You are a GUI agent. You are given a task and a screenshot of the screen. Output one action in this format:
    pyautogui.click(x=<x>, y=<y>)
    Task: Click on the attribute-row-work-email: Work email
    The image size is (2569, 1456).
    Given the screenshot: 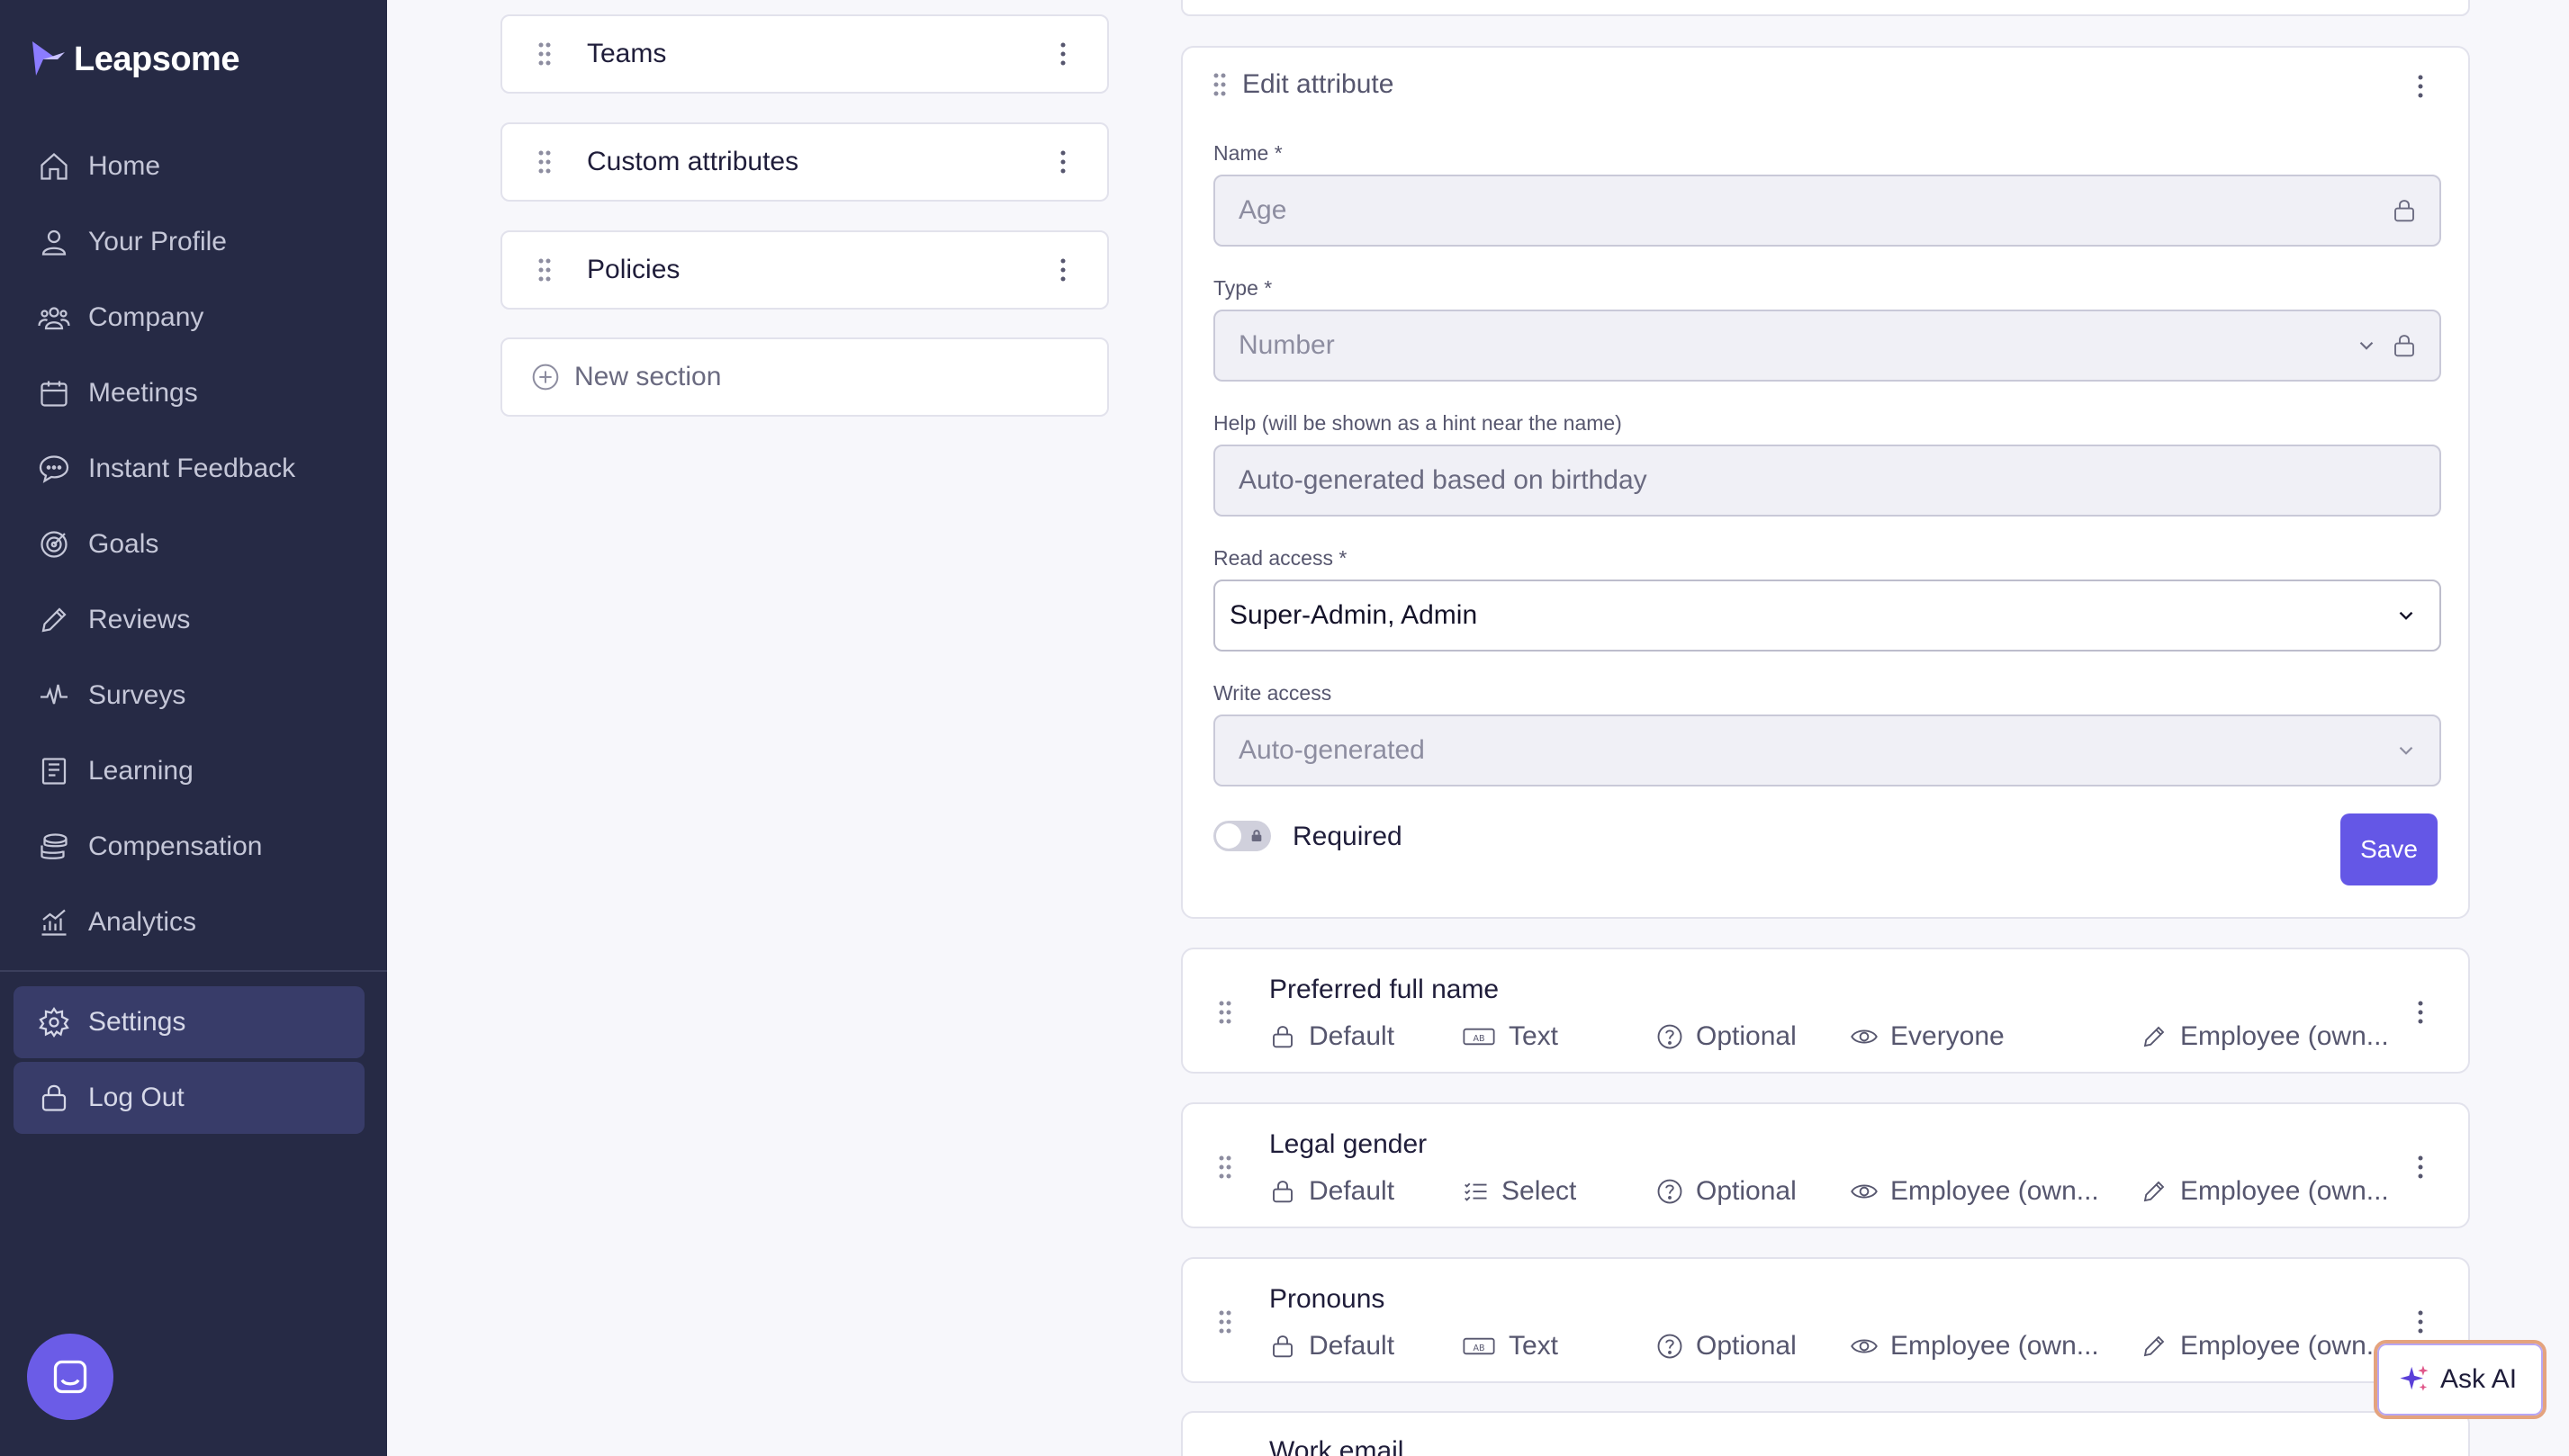 What is the action you would take?
    pyautogui.click(x=1825, y=1433)
    